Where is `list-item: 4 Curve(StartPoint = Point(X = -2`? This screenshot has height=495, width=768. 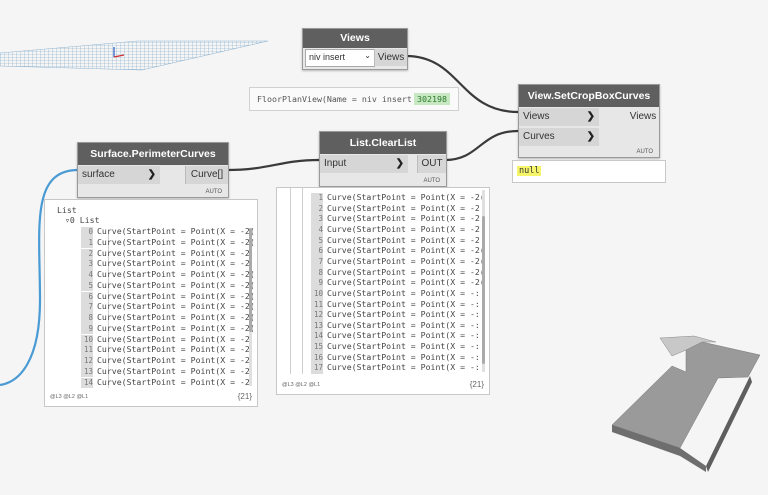
list-item: 4 Curve(StartPoint = Point(X = -2 is located at coordinates (395, 229).